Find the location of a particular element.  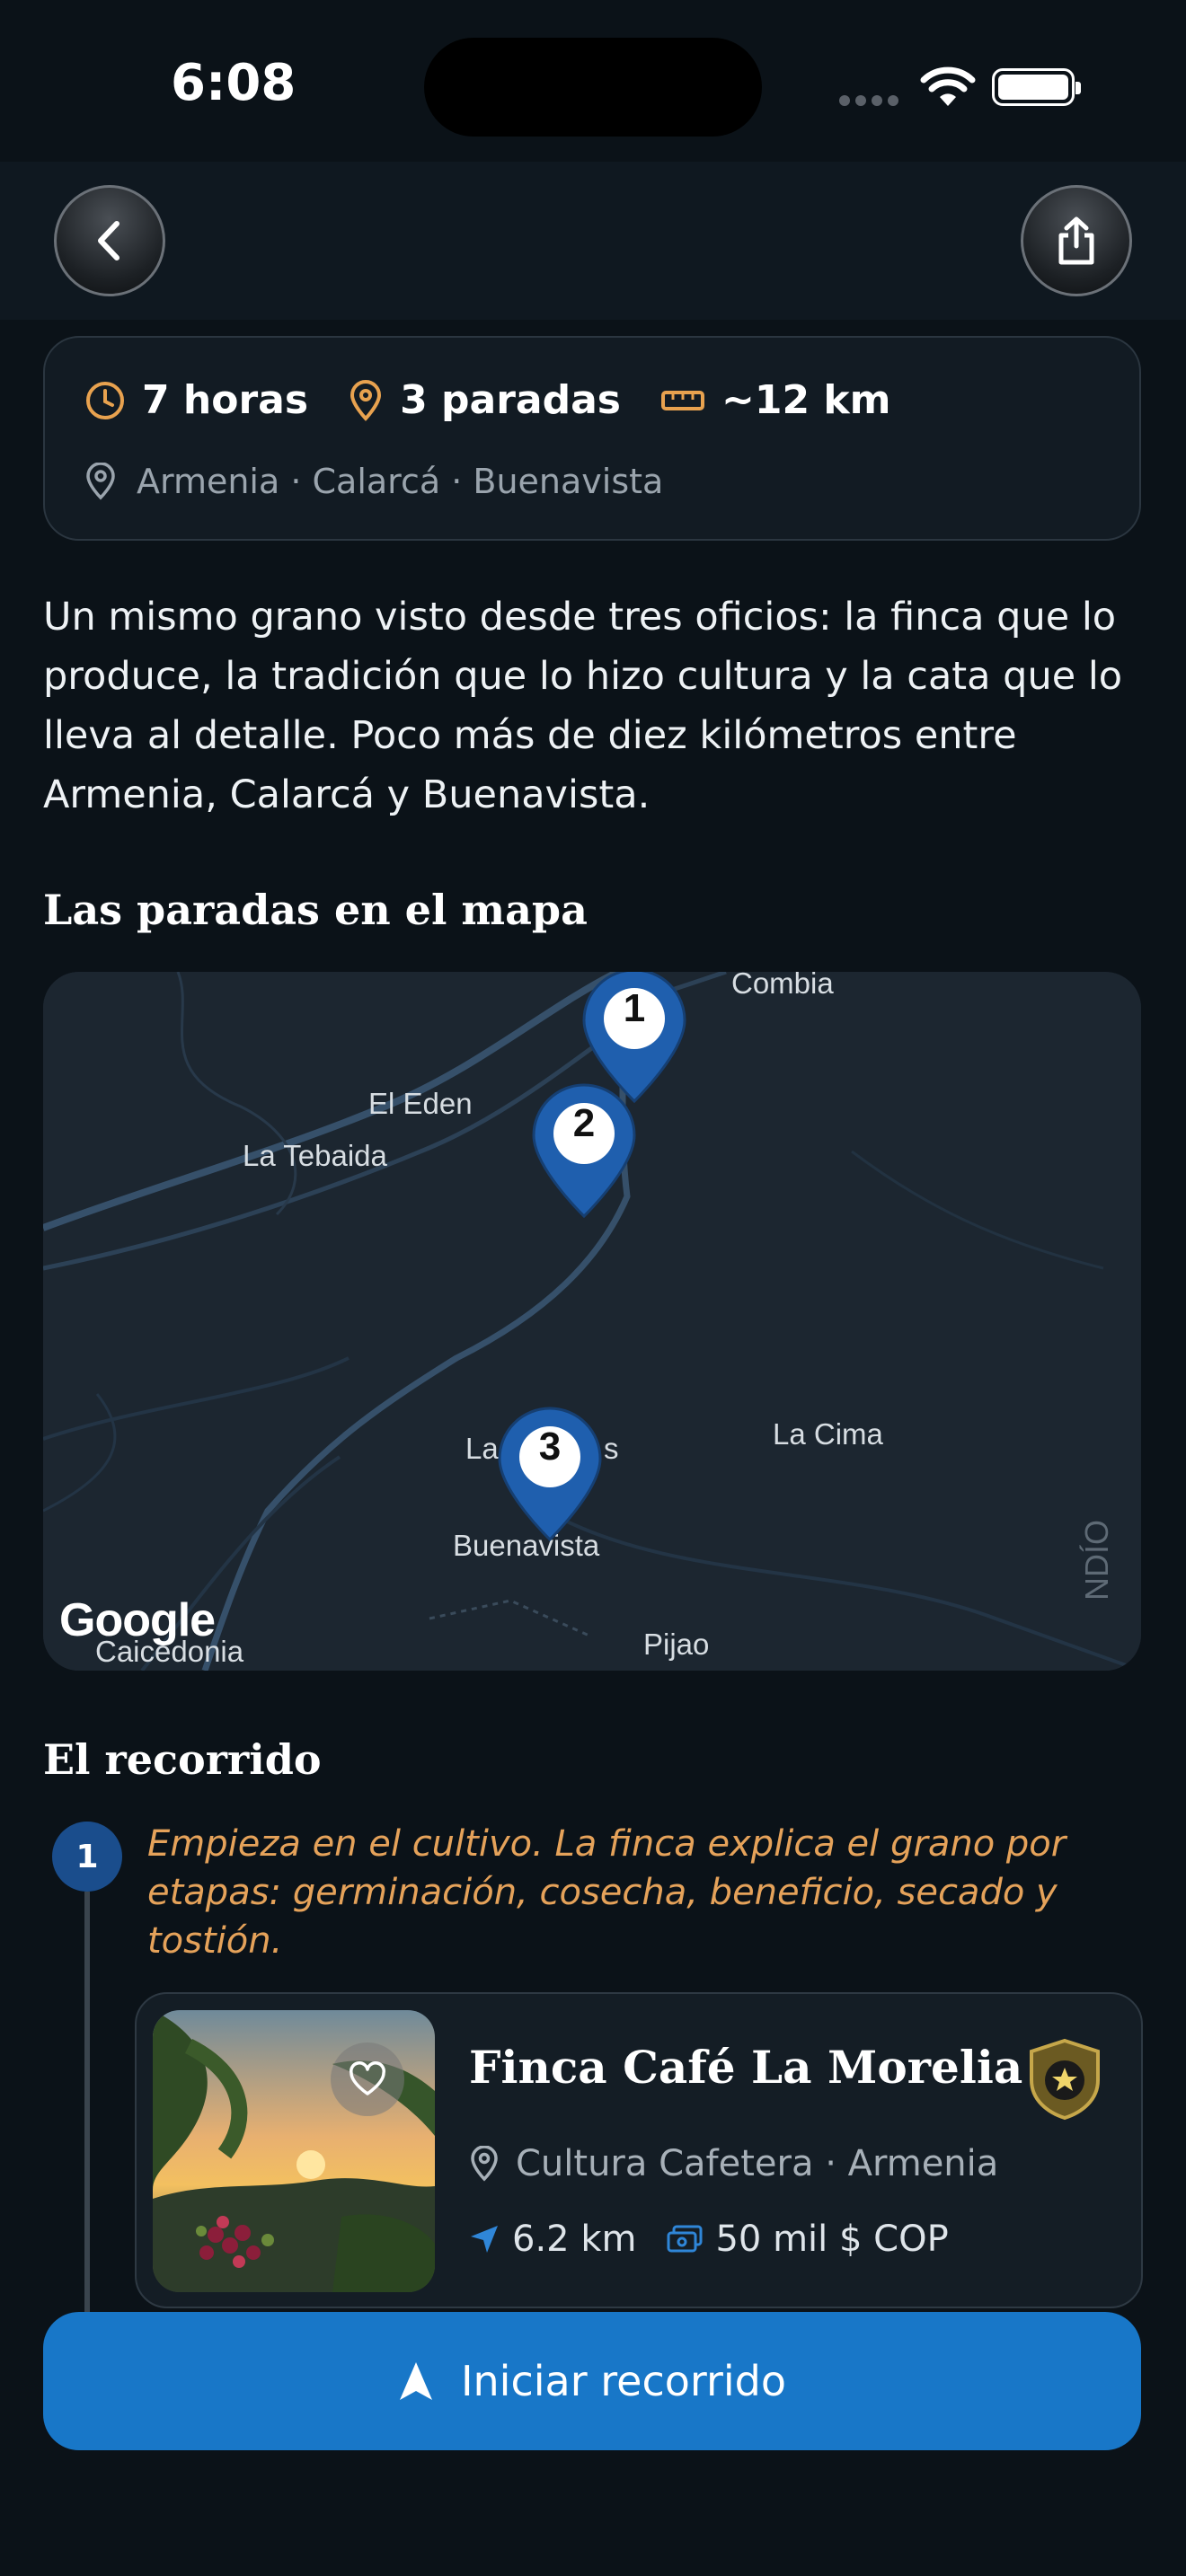

share-icon is located at coordinates (1076, 240).